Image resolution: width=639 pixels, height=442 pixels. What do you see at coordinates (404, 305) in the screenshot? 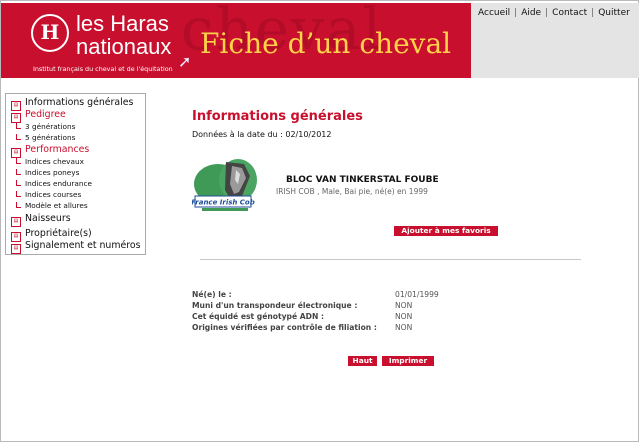
I see `detail-value-transponder: NON` at bounding box center [404, 305].